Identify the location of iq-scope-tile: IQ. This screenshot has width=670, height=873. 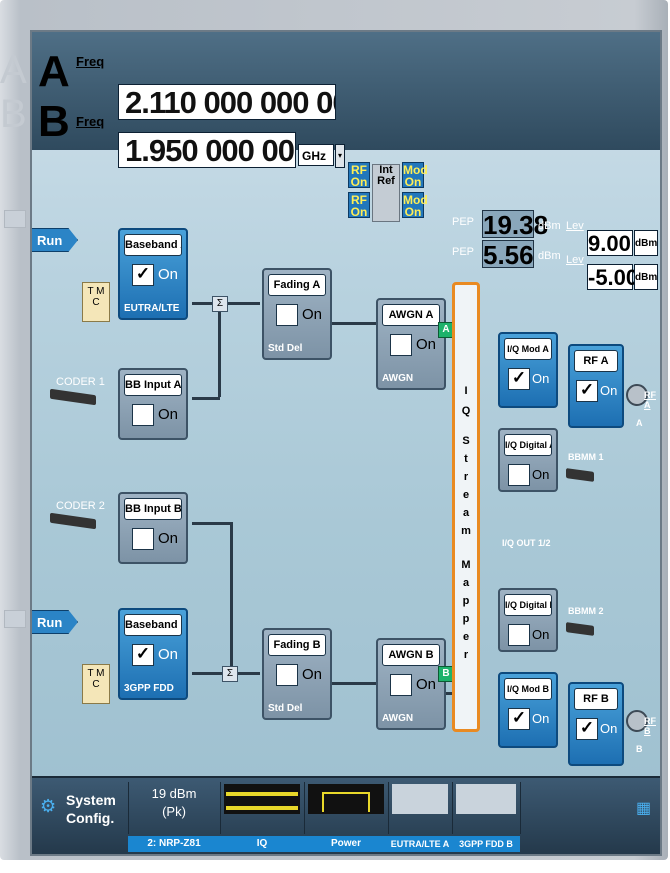
(262, 817).